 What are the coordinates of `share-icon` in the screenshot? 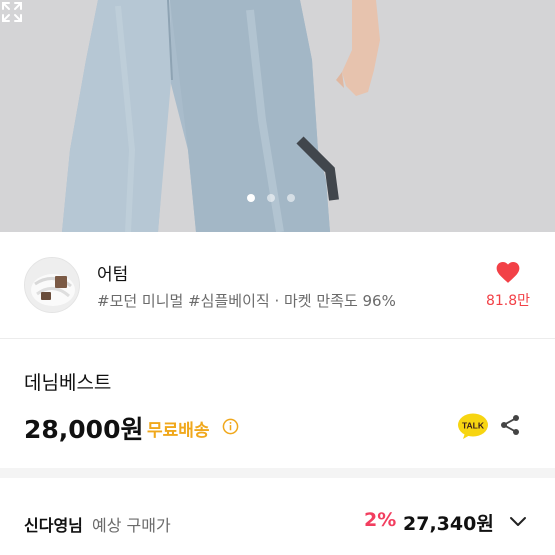 It's located at (510, 425).